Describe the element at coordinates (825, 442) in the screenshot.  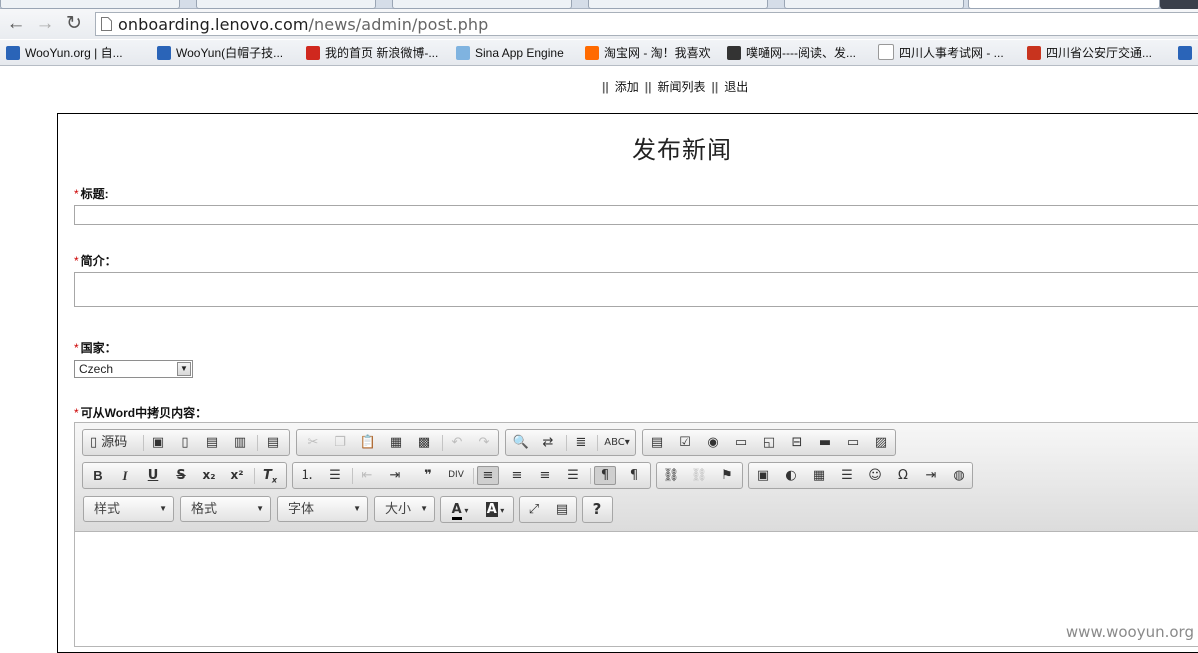
I see `button-field-icon: ▬` at that location.